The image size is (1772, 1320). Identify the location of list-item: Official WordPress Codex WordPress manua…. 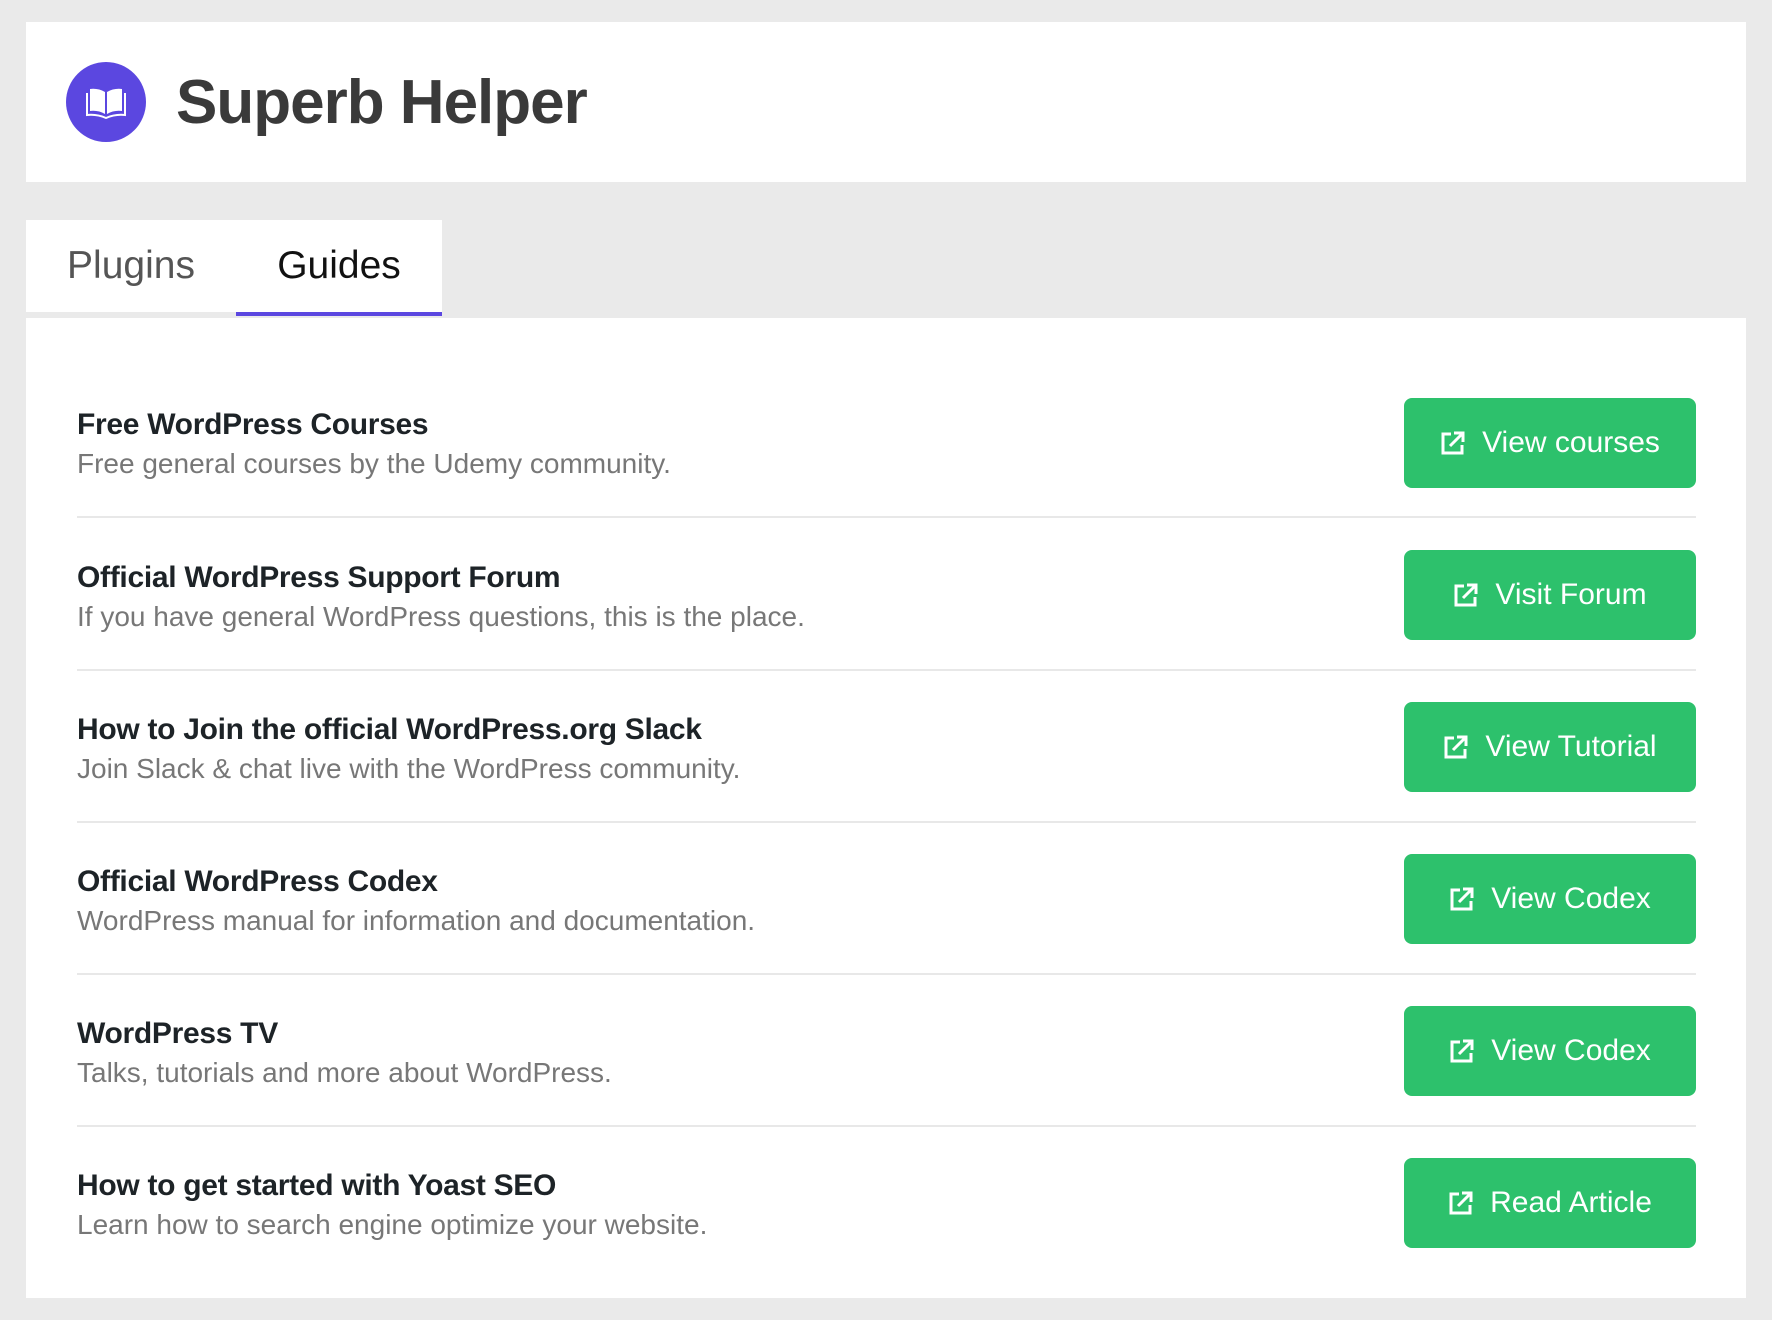
(886, 899).